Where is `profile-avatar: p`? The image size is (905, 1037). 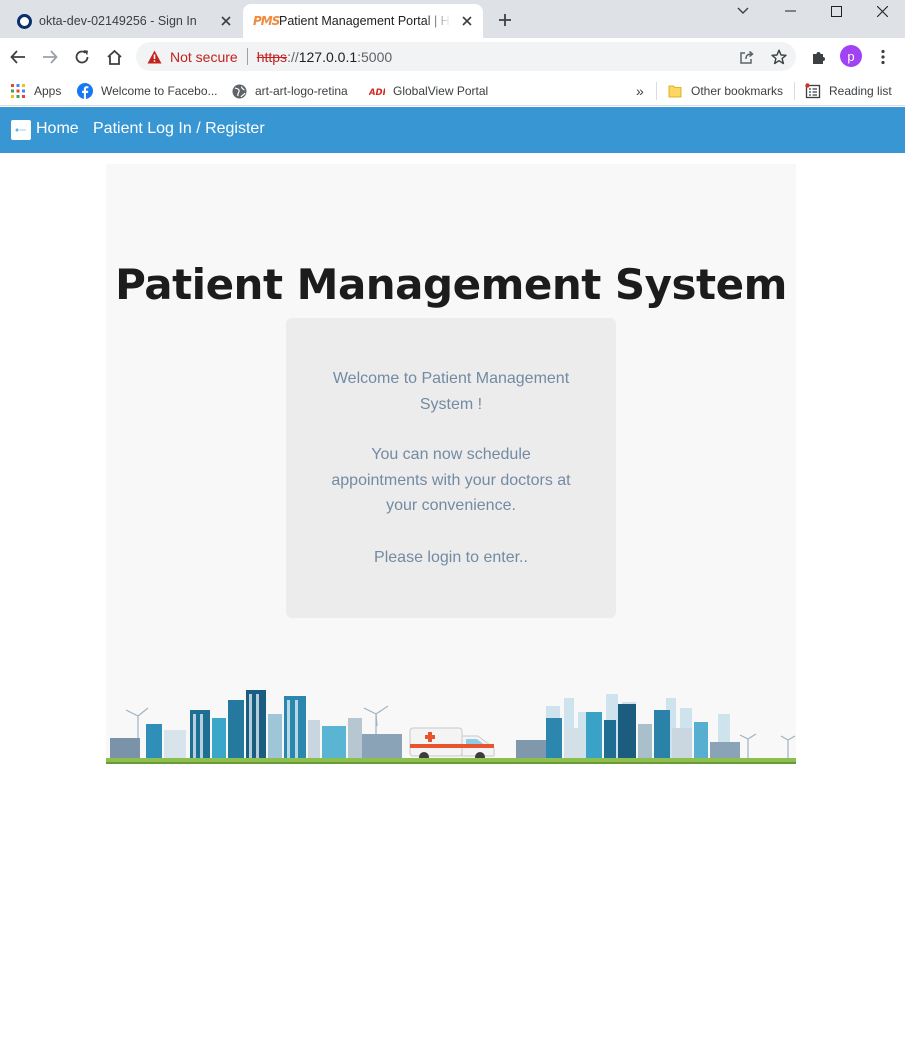
profile-avatar: p is located at coordinates (851, 56).